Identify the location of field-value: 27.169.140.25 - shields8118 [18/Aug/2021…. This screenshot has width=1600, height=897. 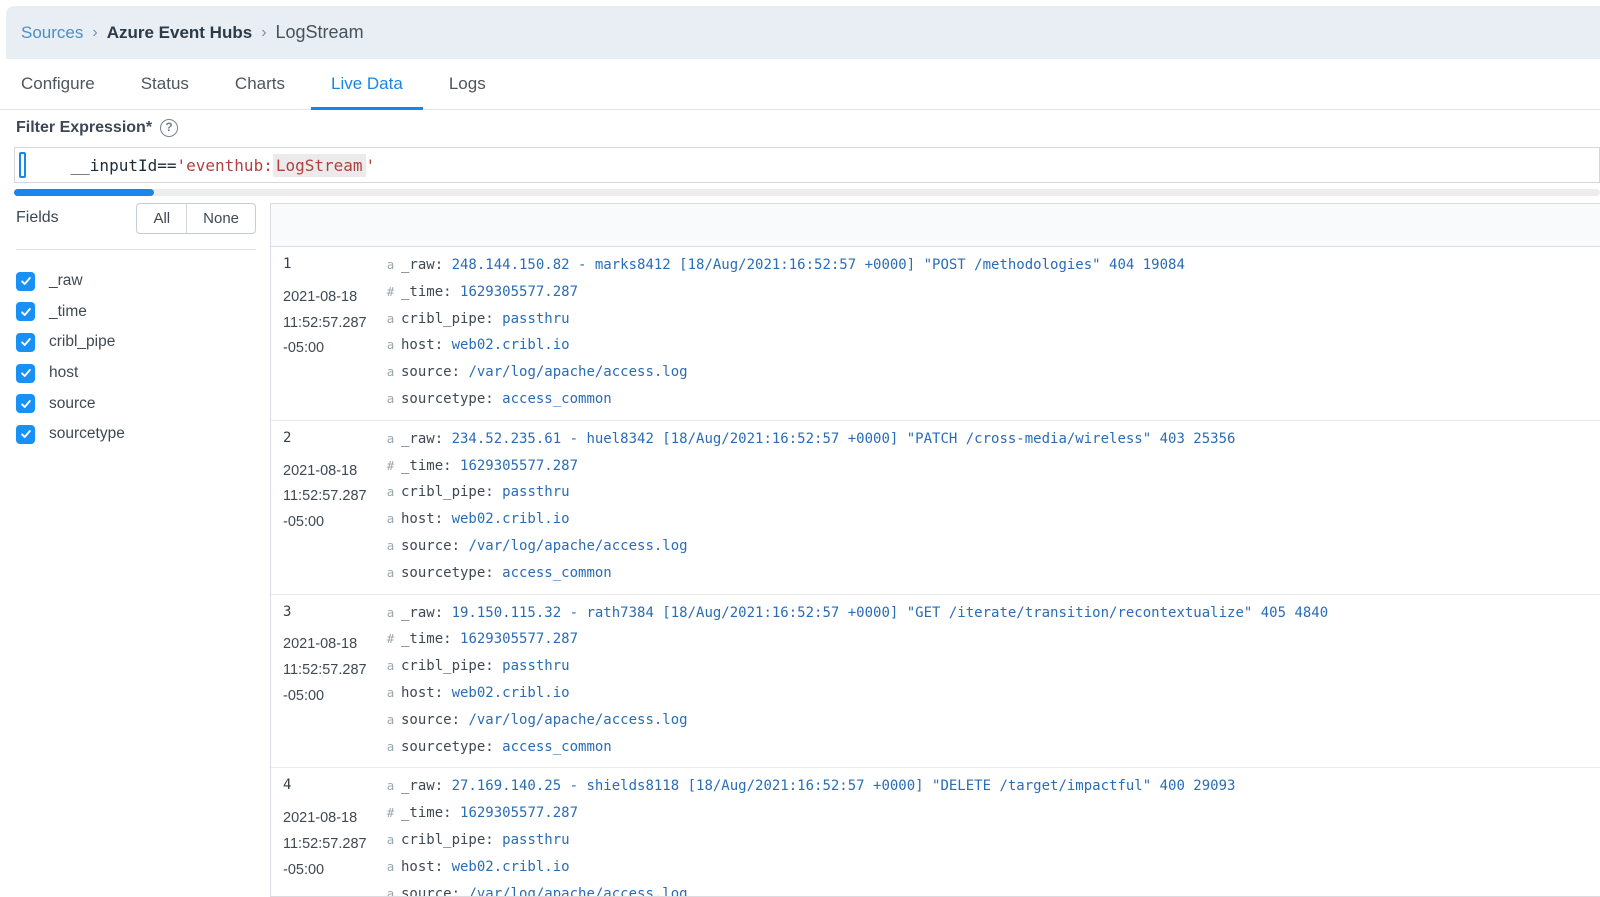
(843, 786).